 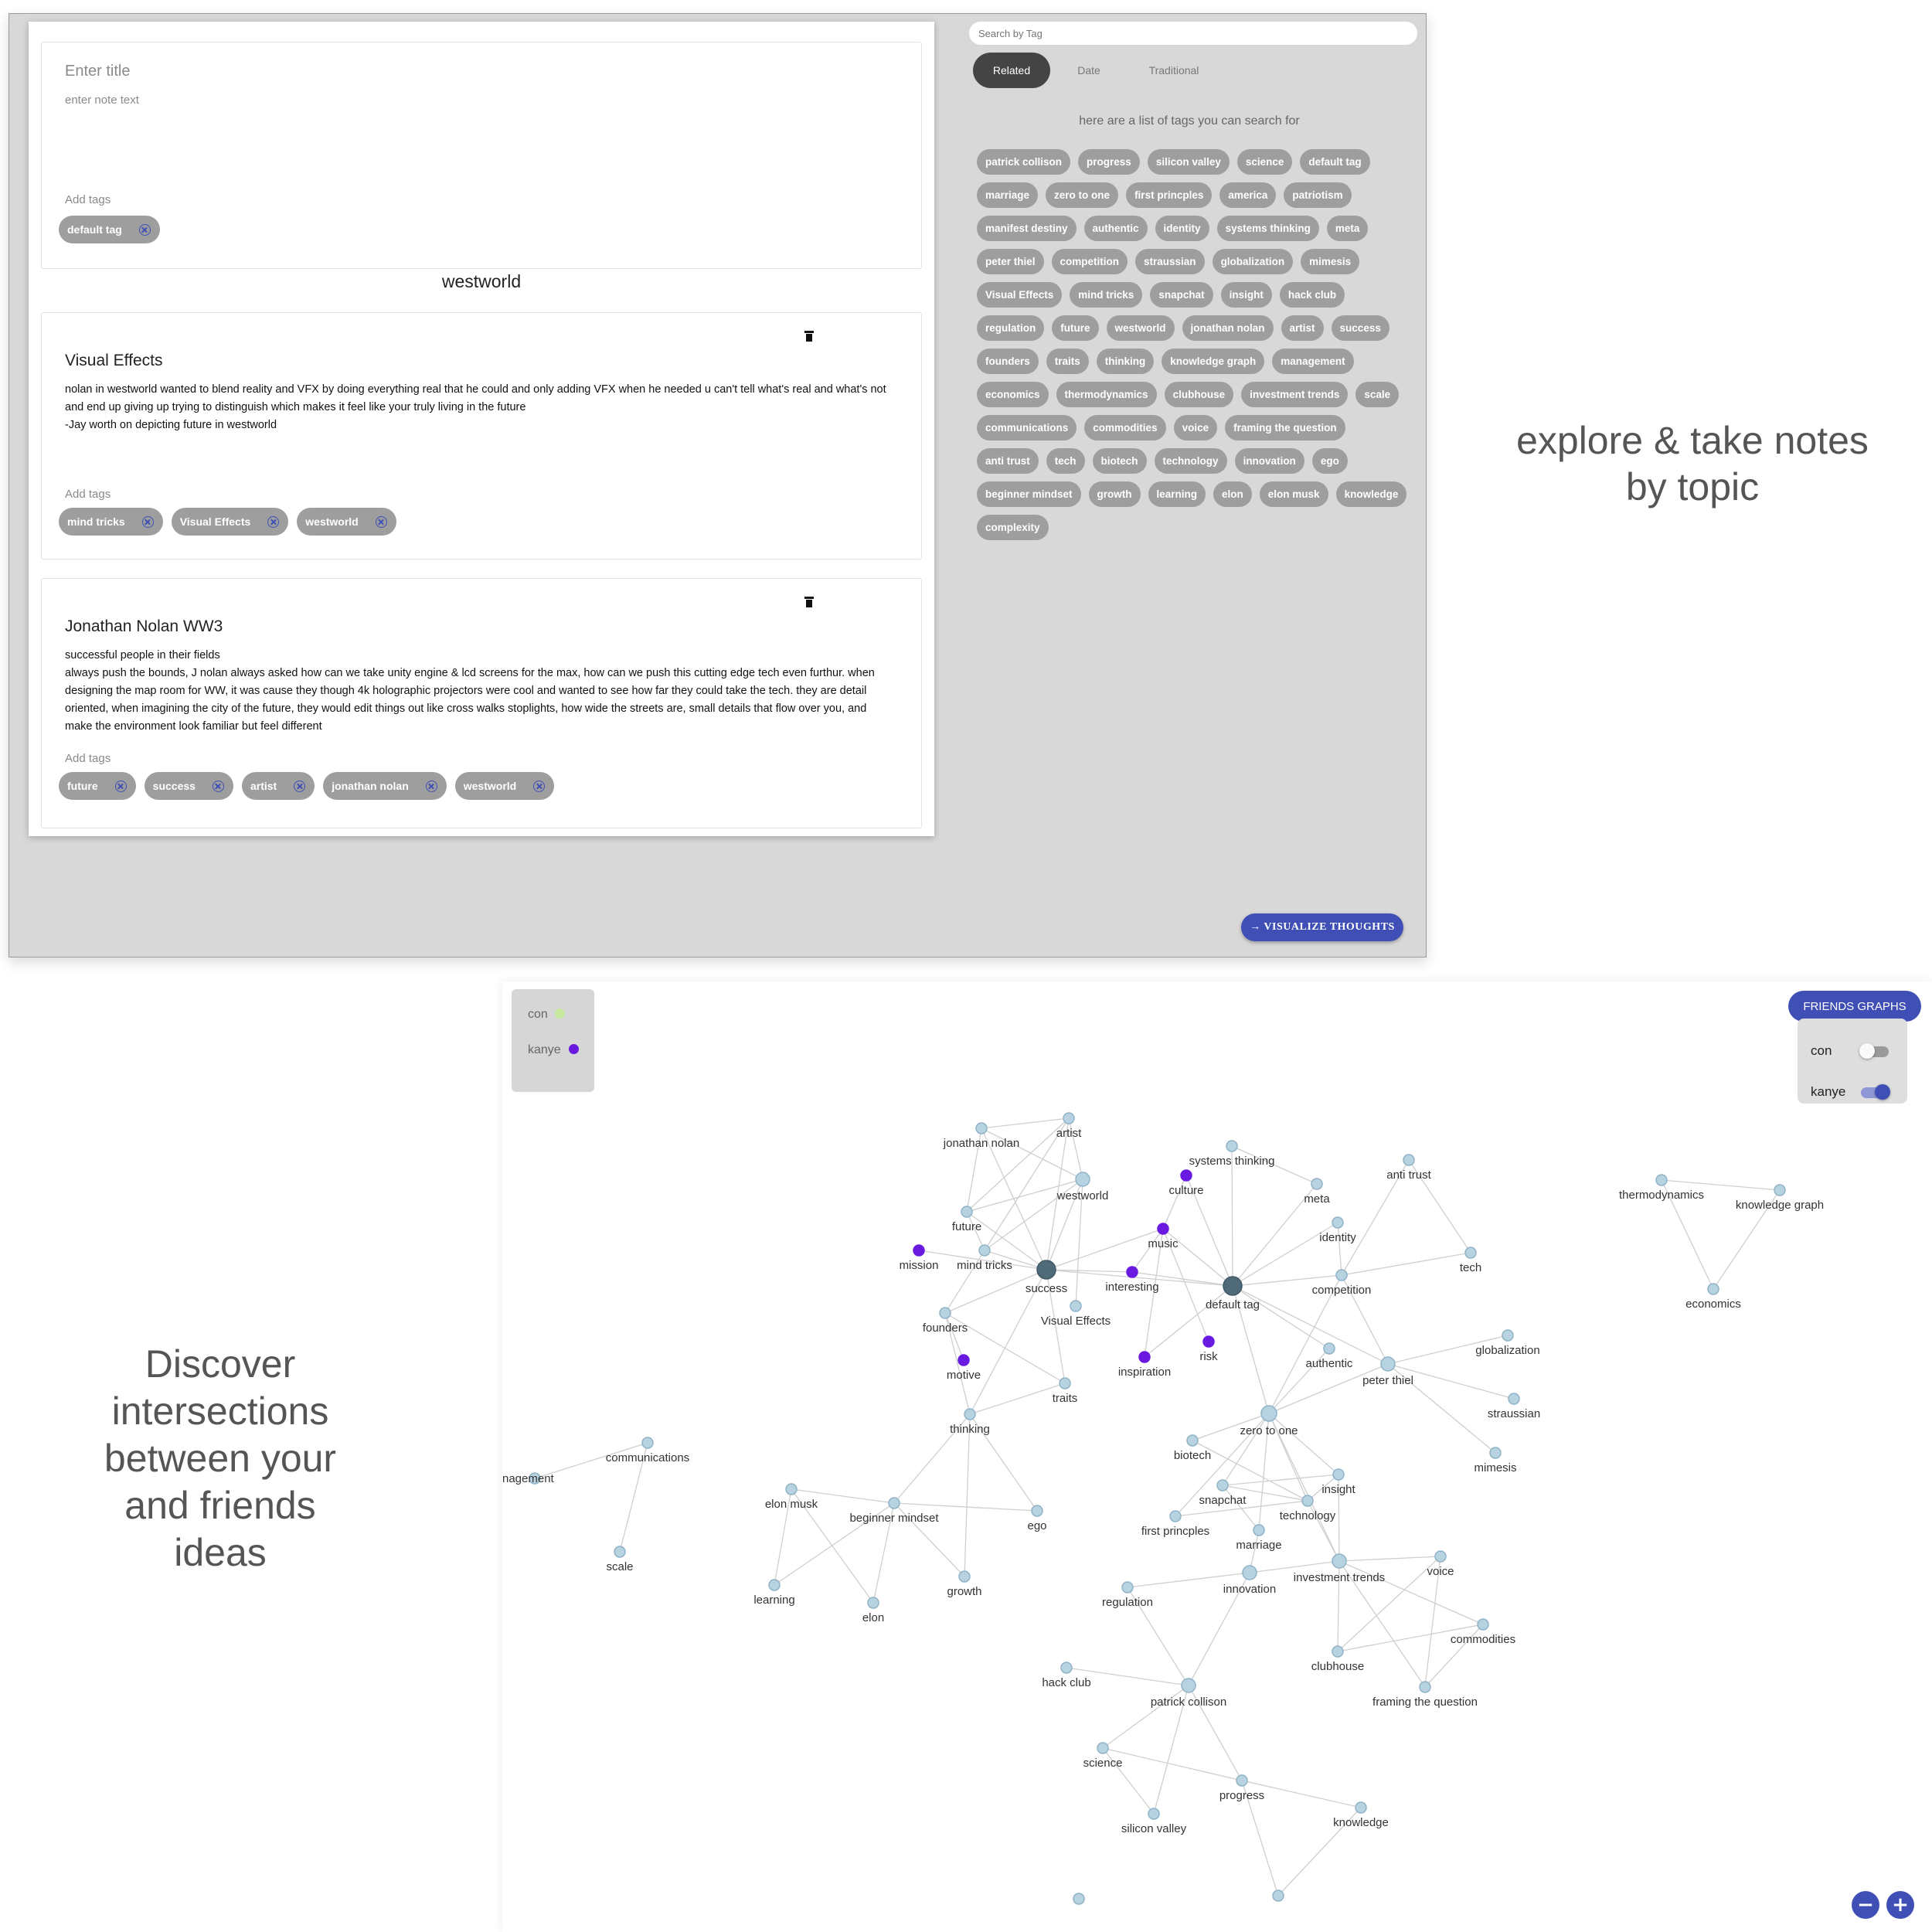 I want to click on tag-cloud-chip: progress, so click(x=1109, y=162).